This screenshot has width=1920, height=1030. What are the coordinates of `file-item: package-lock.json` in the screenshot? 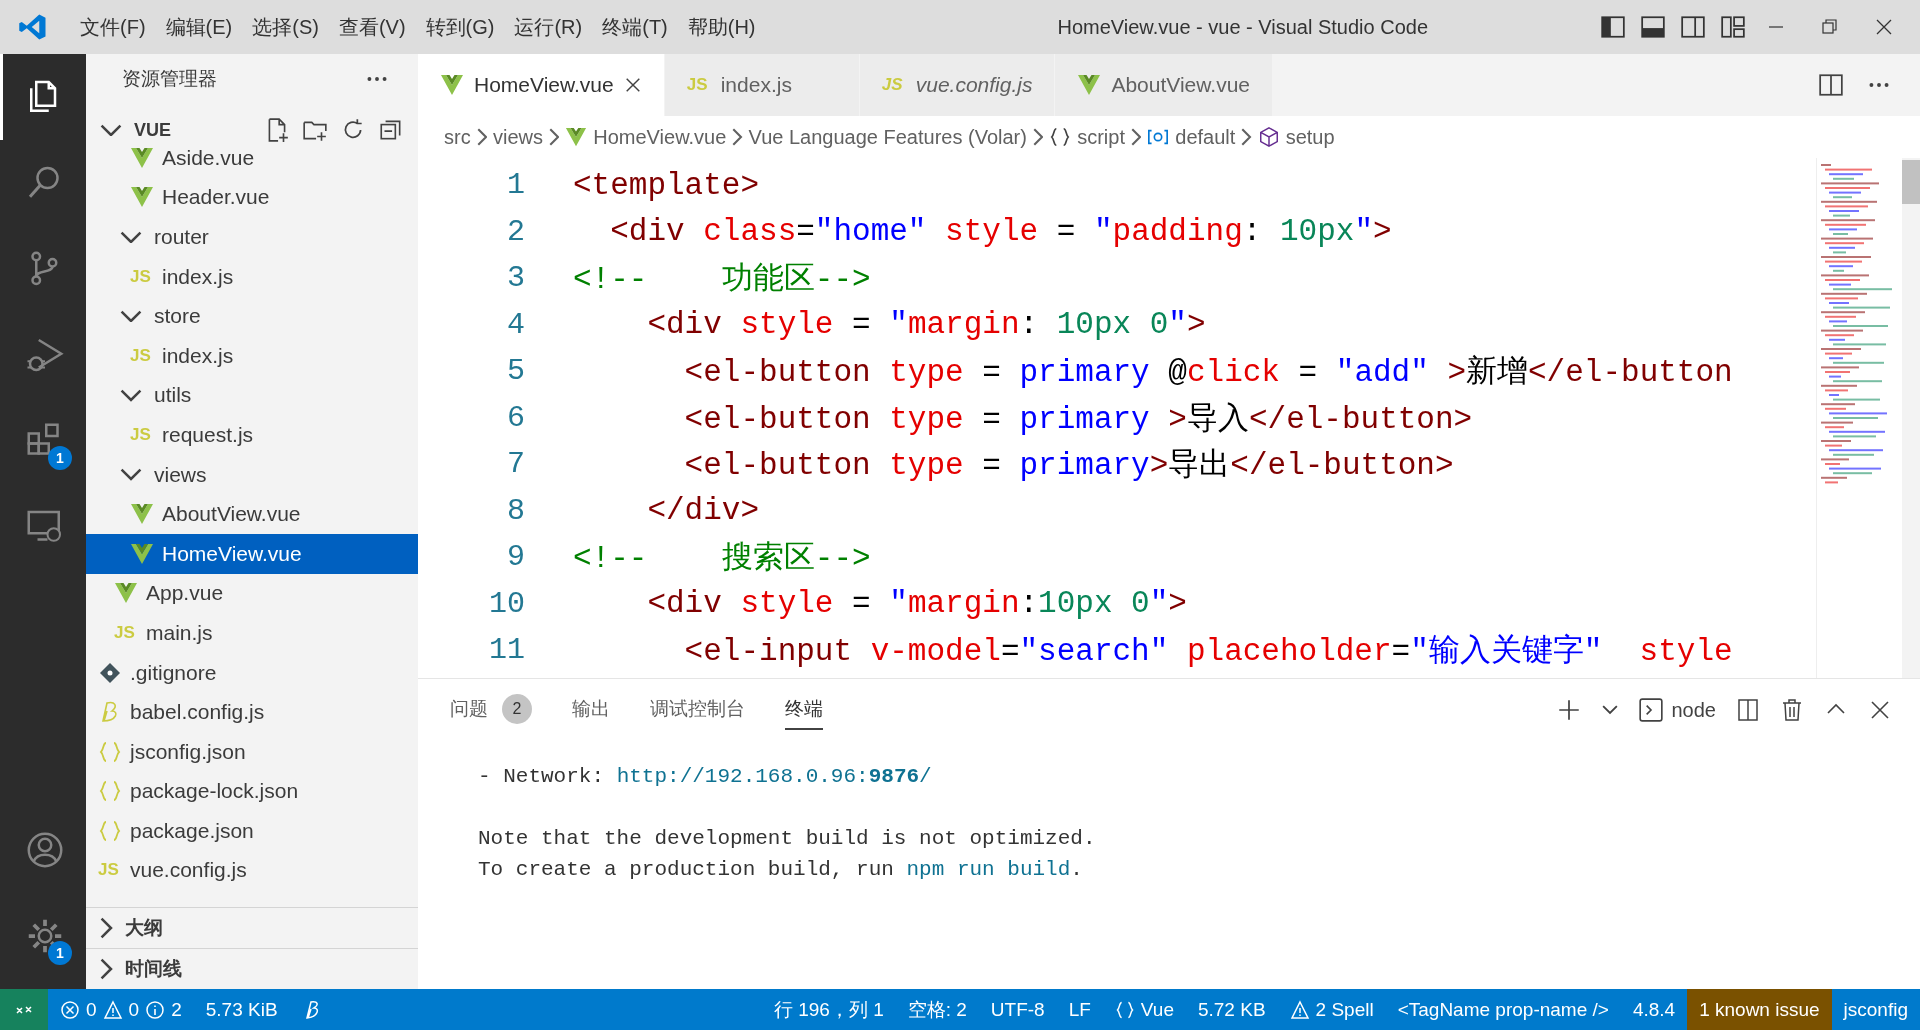 It's located at (252, 791).